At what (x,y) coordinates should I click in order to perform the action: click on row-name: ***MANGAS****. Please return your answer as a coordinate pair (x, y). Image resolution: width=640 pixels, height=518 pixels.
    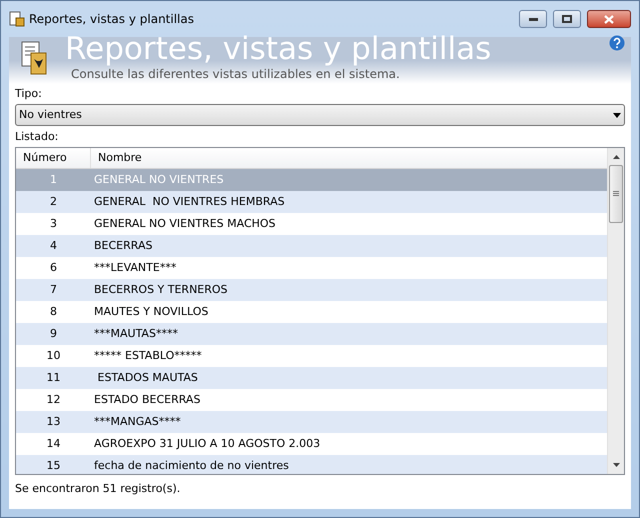
    Looking at the image, I should click on (137, 422).